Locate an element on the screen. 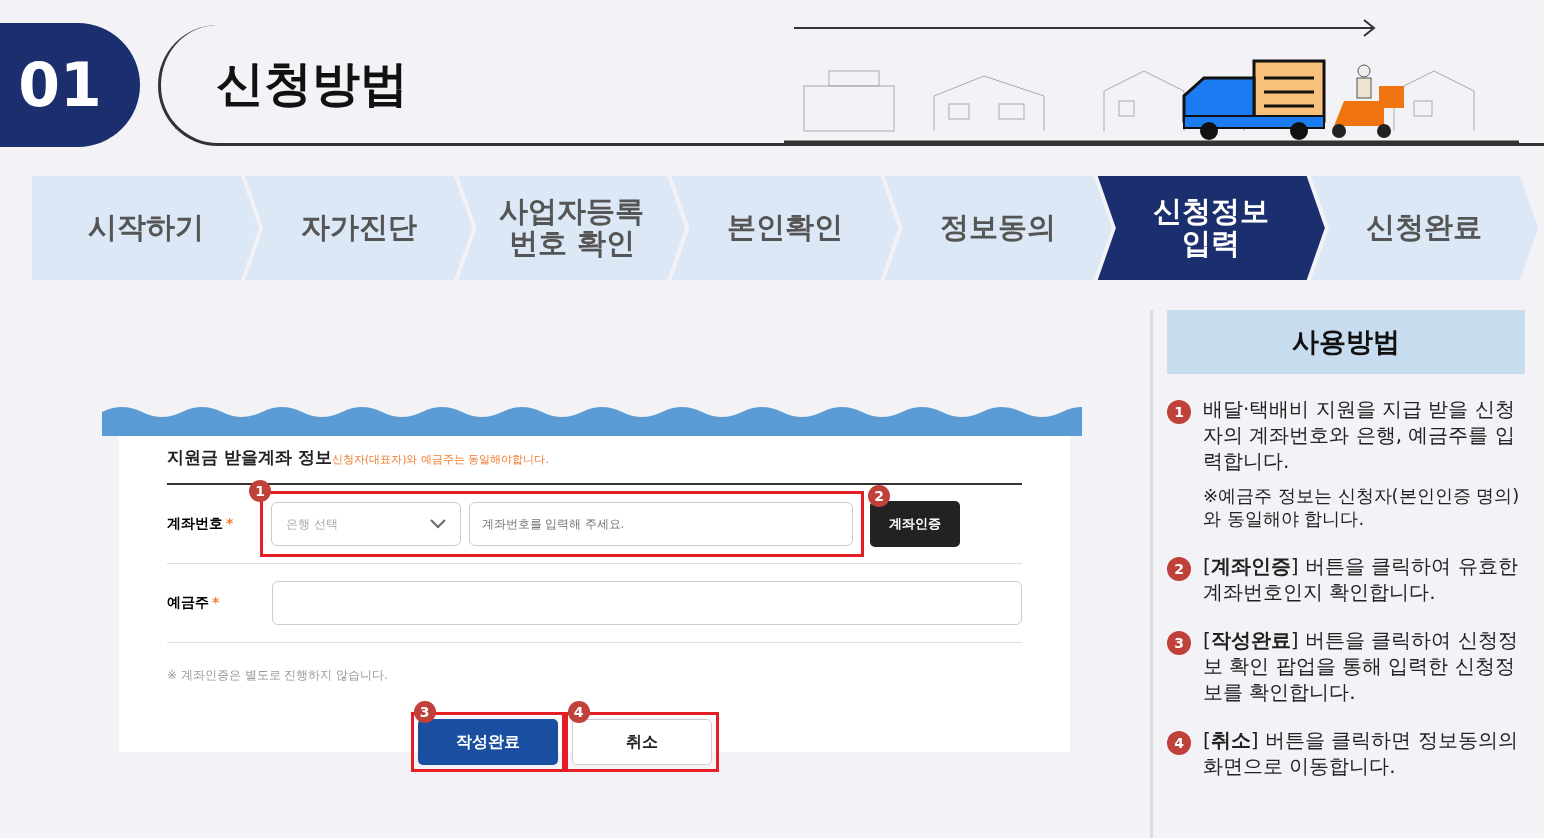 The height and width of the screenshot is (838, 1544). form-notice: 신청자(대표자)와 예금주는 동일해야합니다. is located at coordinates (440, 459).